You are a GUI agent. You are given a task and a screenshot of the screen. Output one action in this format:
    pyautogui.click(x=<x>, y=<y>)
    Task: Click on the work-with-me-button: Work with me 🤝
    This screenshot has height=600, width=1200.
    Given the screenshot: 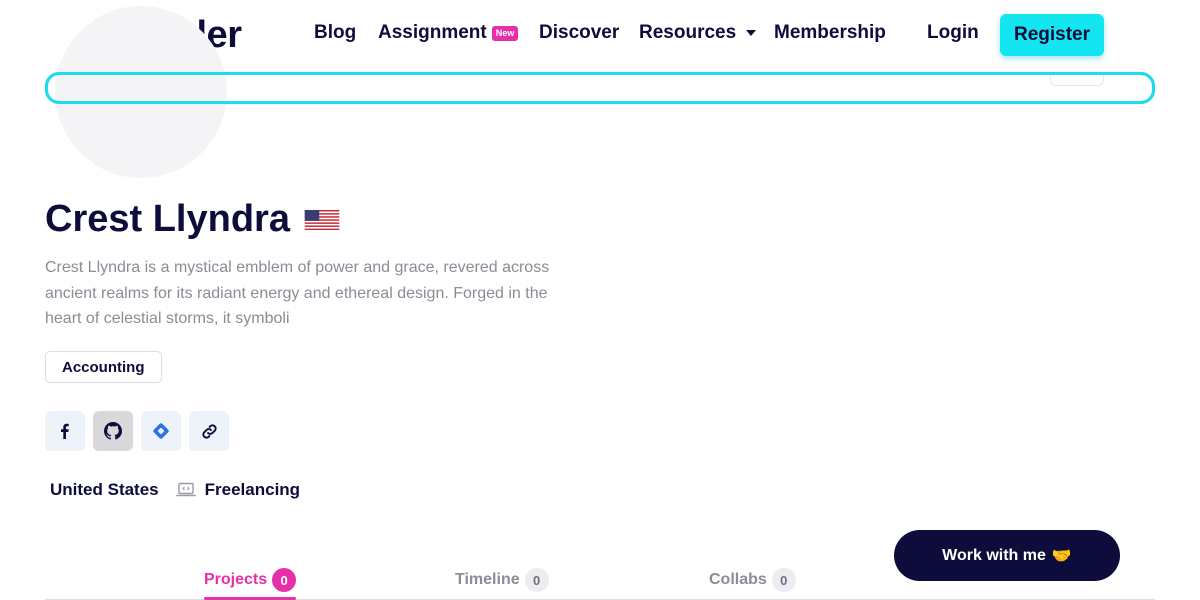 What is the action you would take?
    pyautogui.click(x=1007, y=555)
    